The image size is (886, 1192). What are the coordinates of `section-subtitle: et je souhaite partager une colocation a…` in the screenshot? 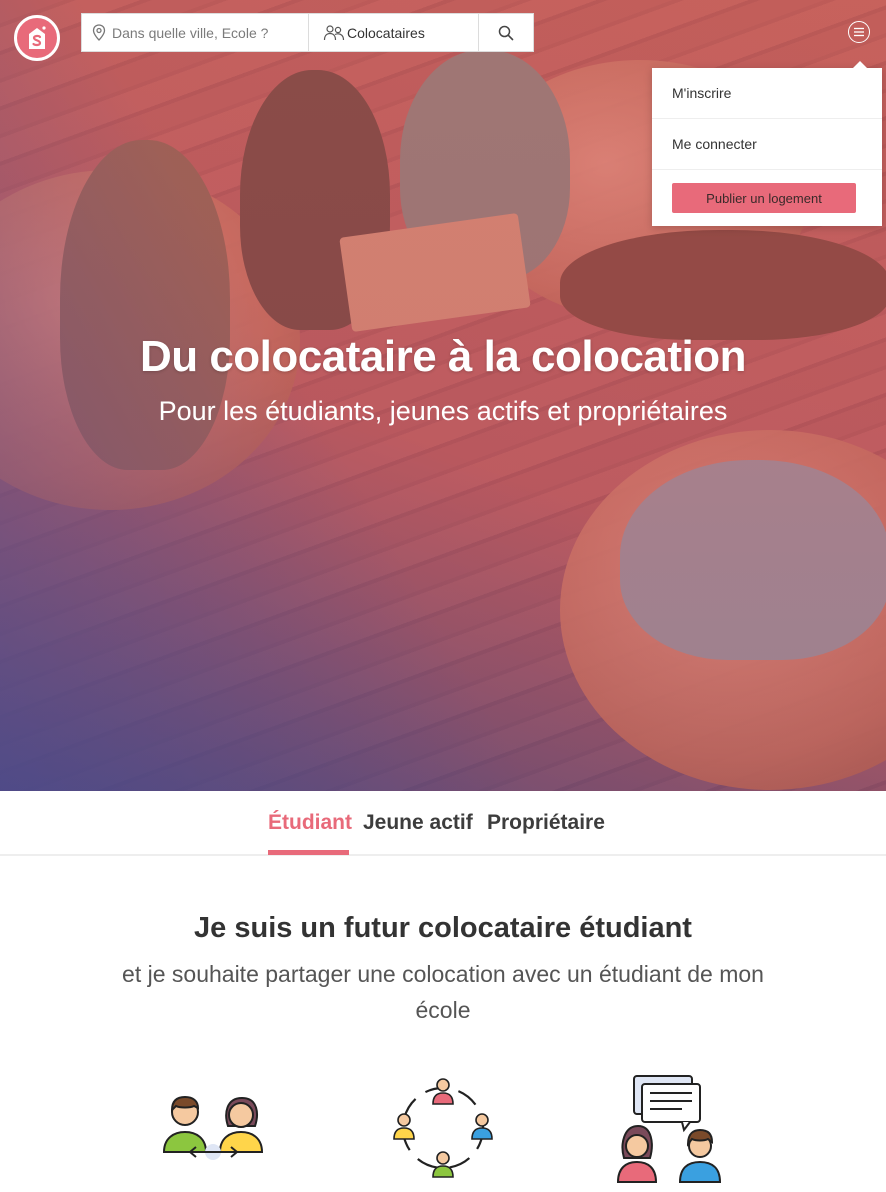 It's located at (443, 992).